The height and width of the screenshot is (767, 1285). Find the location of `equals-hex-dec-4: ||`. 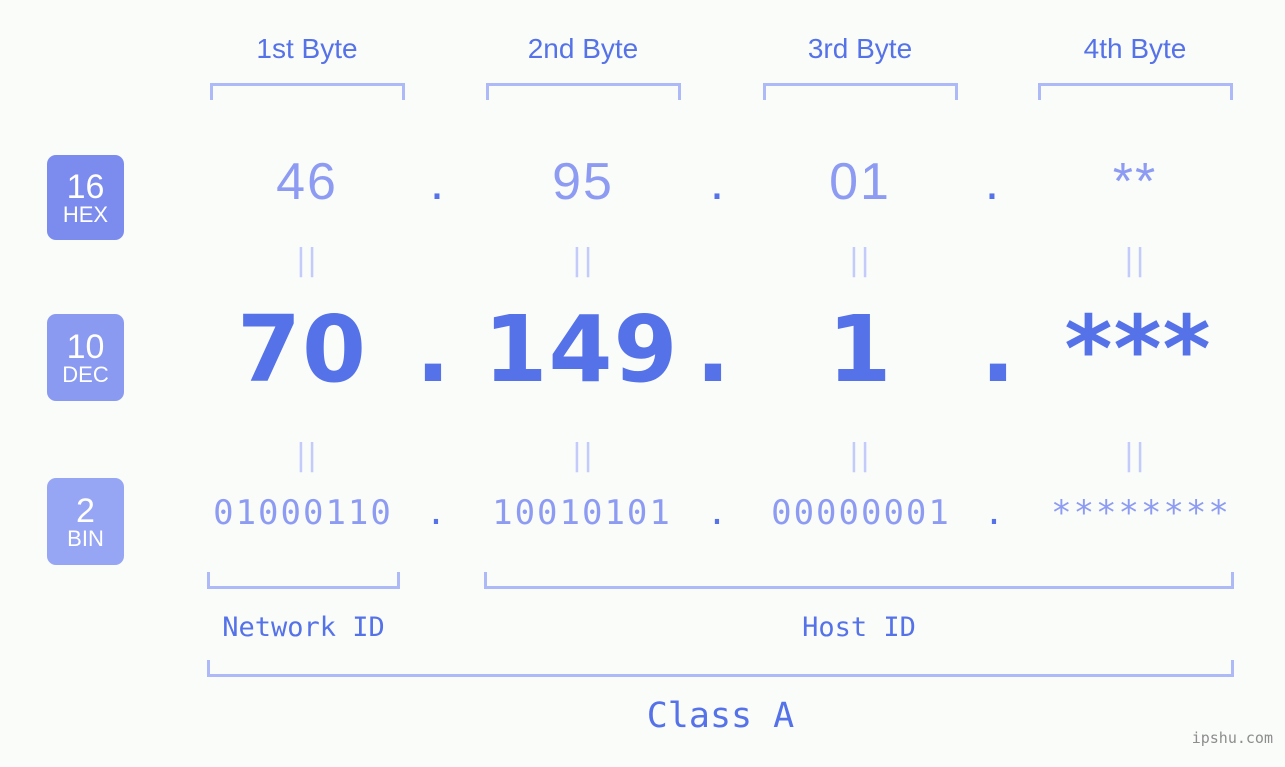

equals-hex-dec-4: || is located at coordinates (1135, 260).